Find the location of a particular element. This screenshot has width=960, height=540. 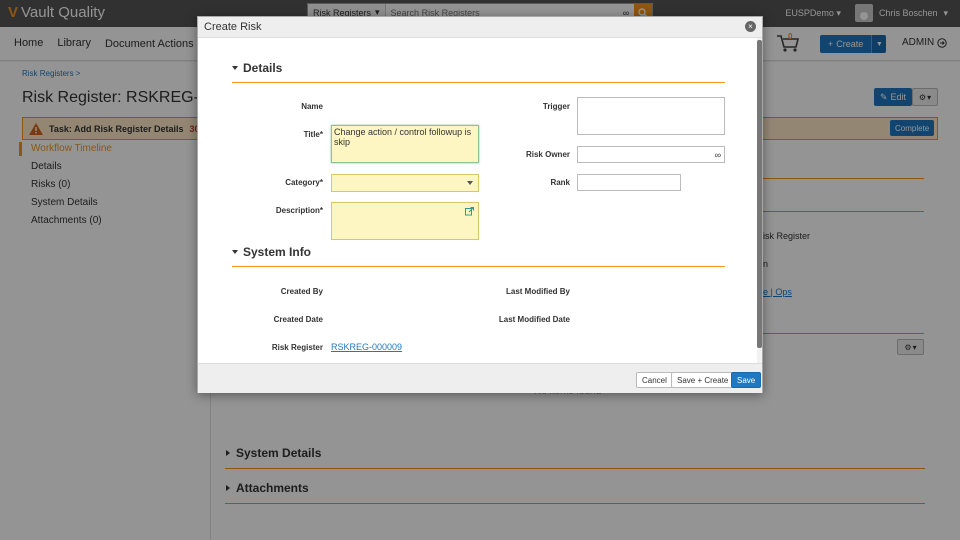

title-field: Change action / control followup is skip is located at coordinates (405, 144).